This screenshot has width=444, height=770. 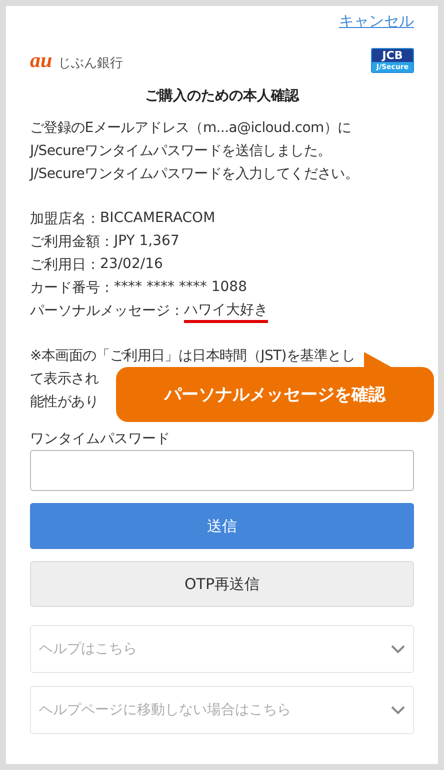 I want to click on cancel-link: キャンセル, so click(x=376, y=21).